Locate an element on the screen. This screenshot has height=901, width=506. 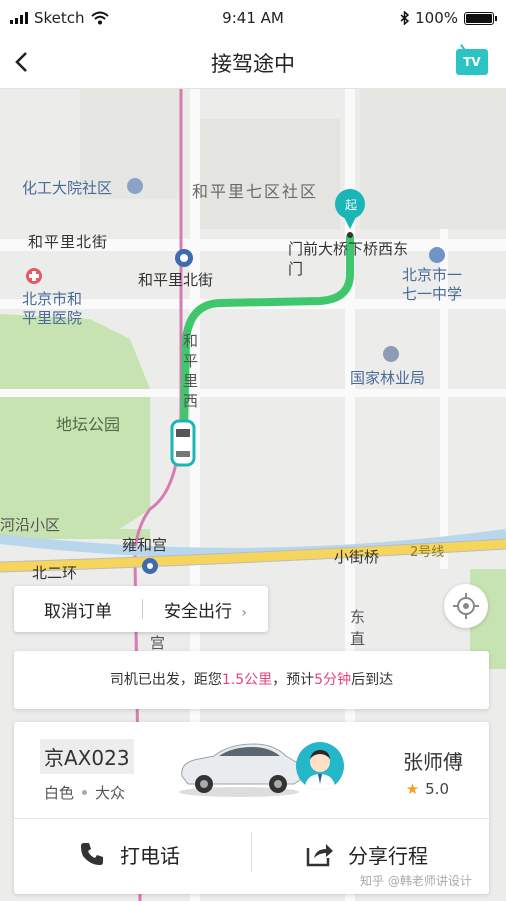
order-action-bar: 取消订单 安全出行 › is located at coordinates (141, 609).